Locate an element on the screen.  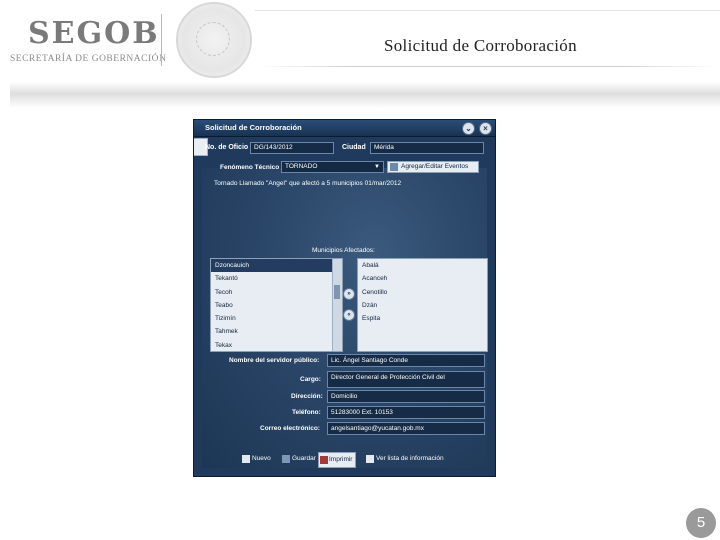
logo-subtitle: SECRETARÍA DE GOBERNACIÓN is located at coordinates (88, 59).